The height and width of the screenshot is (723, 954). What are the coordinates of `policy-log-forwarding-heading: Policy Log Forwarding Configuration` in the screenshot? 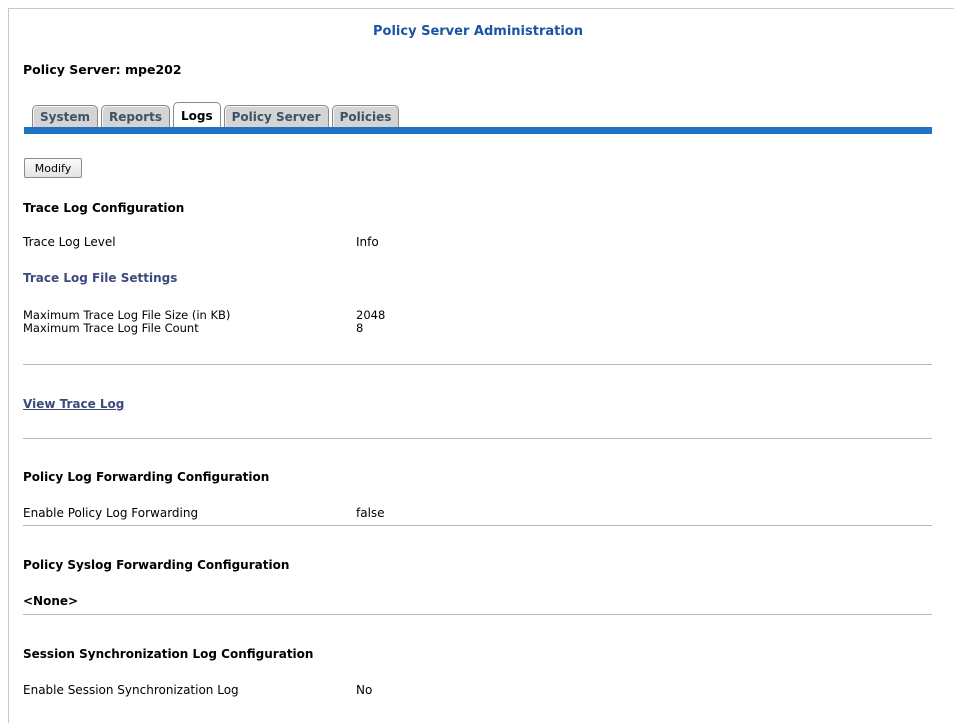 It's located at (146, 477).